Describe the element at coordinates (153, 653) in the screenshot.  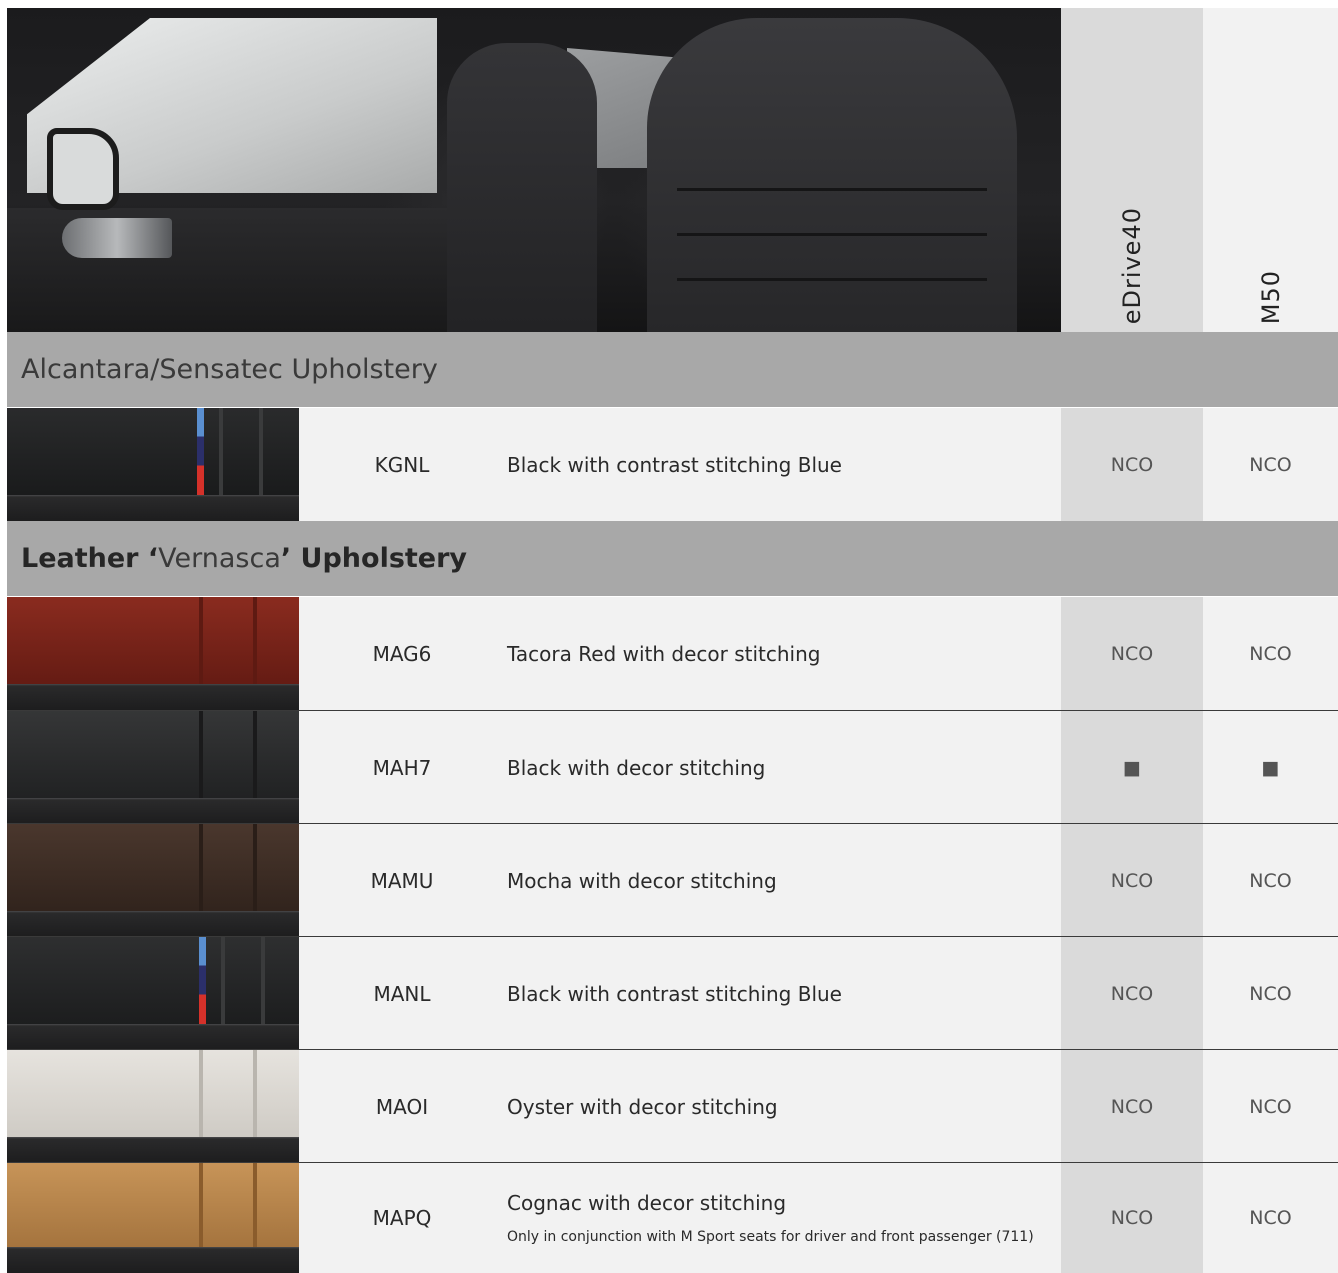
I see `swatch-mag6` at that location.